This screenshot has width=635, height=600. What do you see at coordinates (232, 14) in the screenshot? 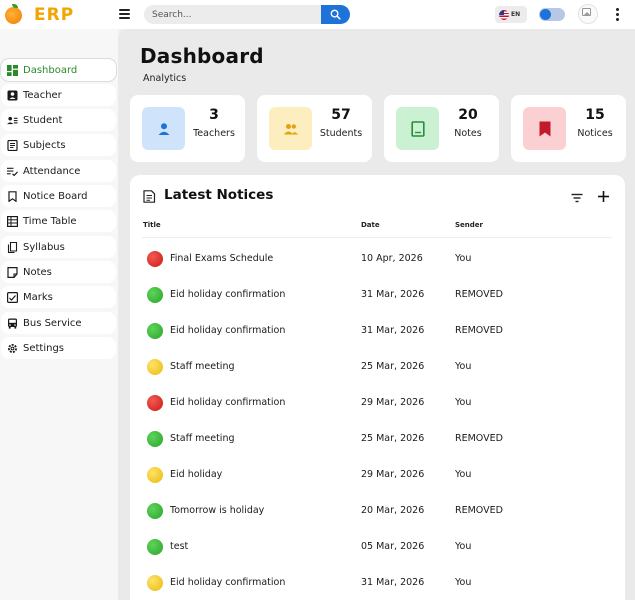
I see `search-input` at bounding box center [232, 14].